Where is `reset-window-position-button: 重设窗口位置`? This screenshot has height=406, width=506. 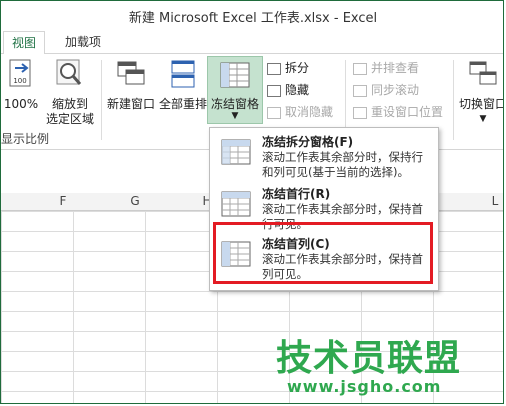
reset-window-position-button: 重设窗口位置 is located at coordinates (398, 112).